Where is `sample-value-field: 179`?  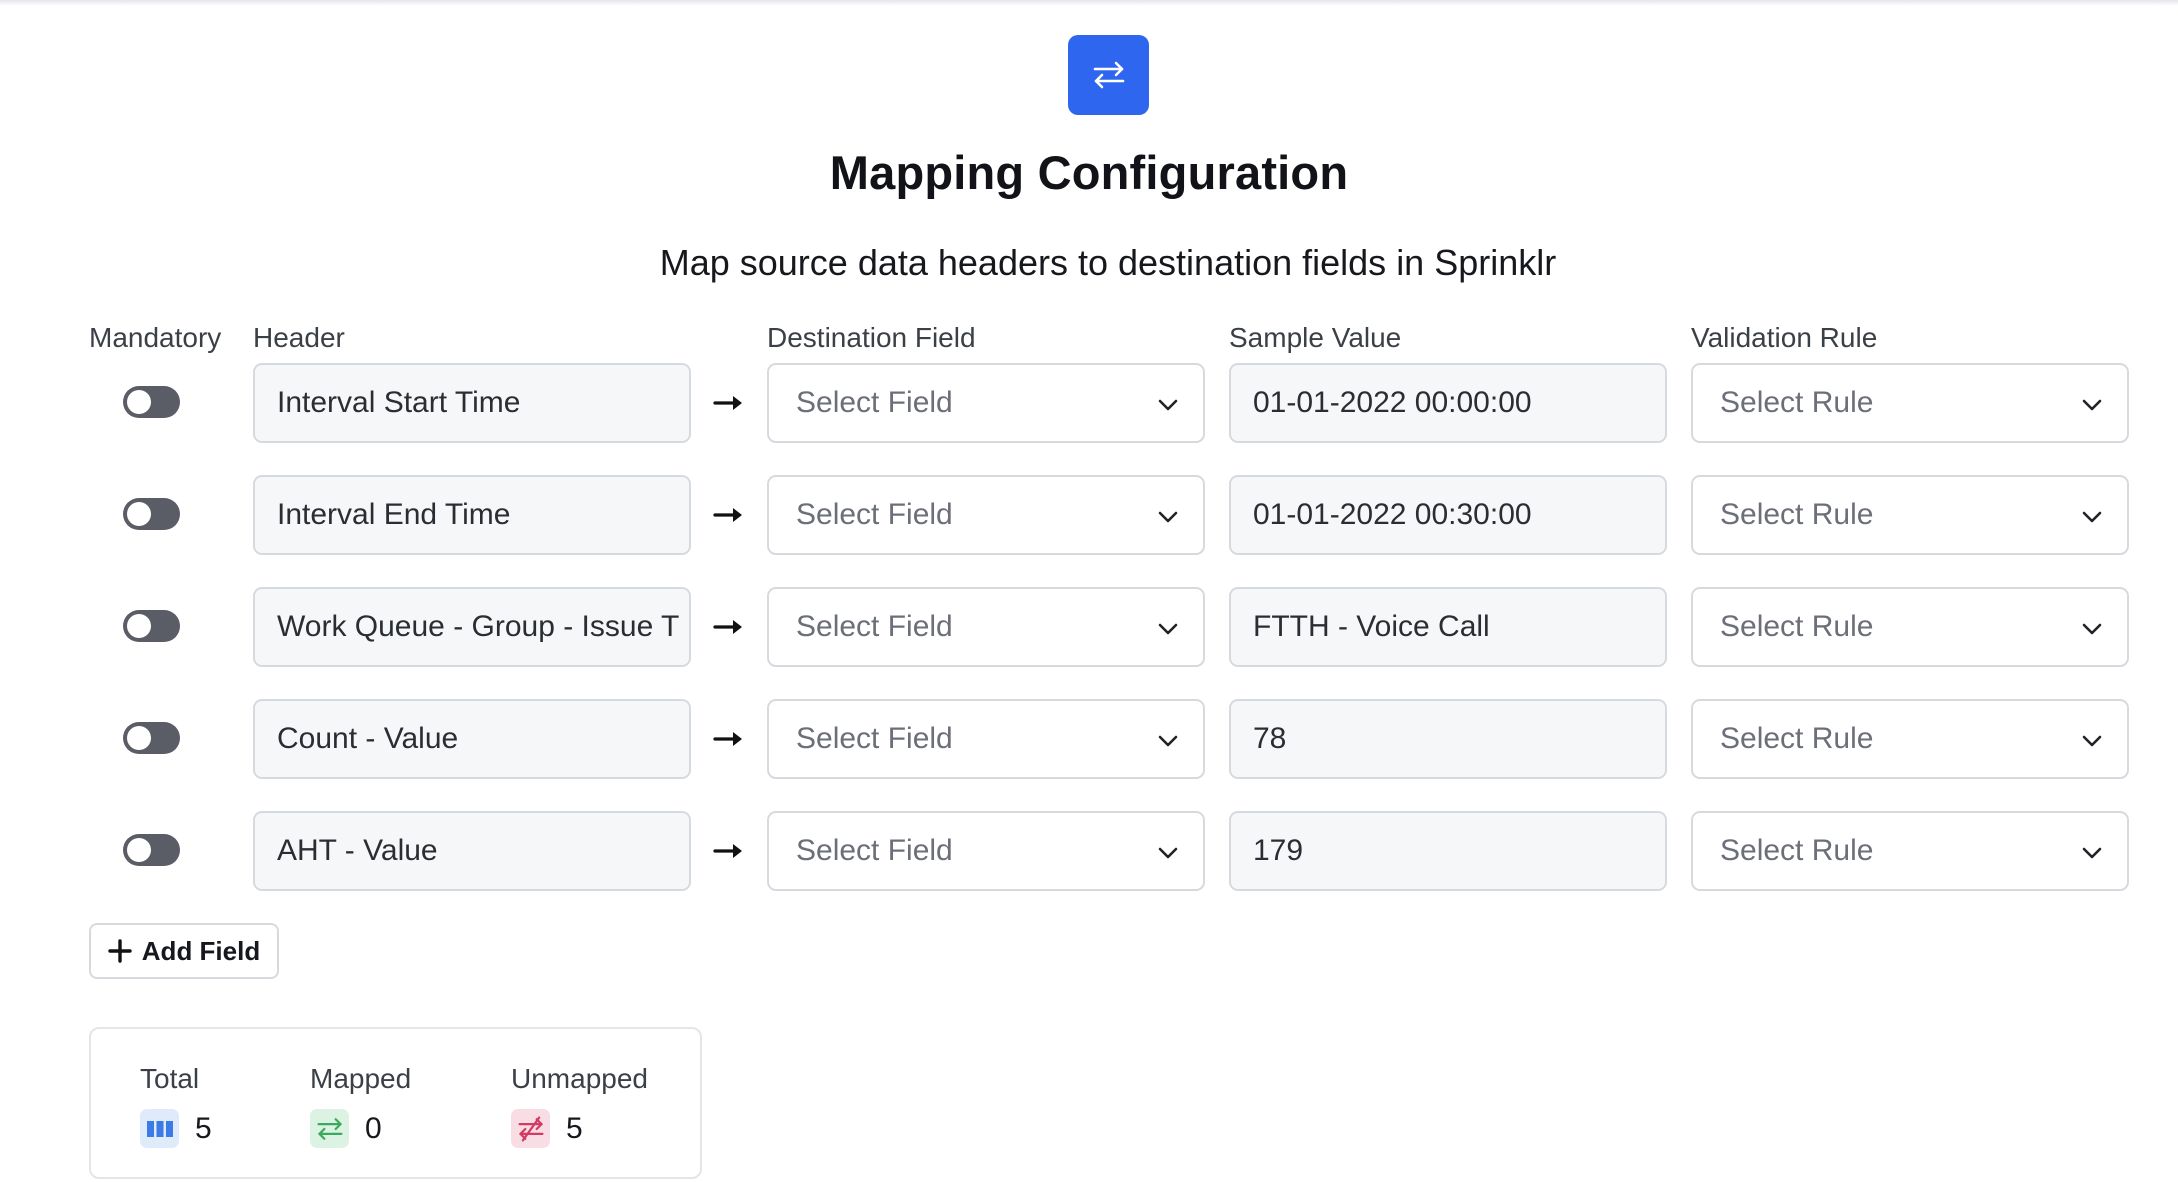 sample-value-field: 179 is located at coordinates (1448, 851).